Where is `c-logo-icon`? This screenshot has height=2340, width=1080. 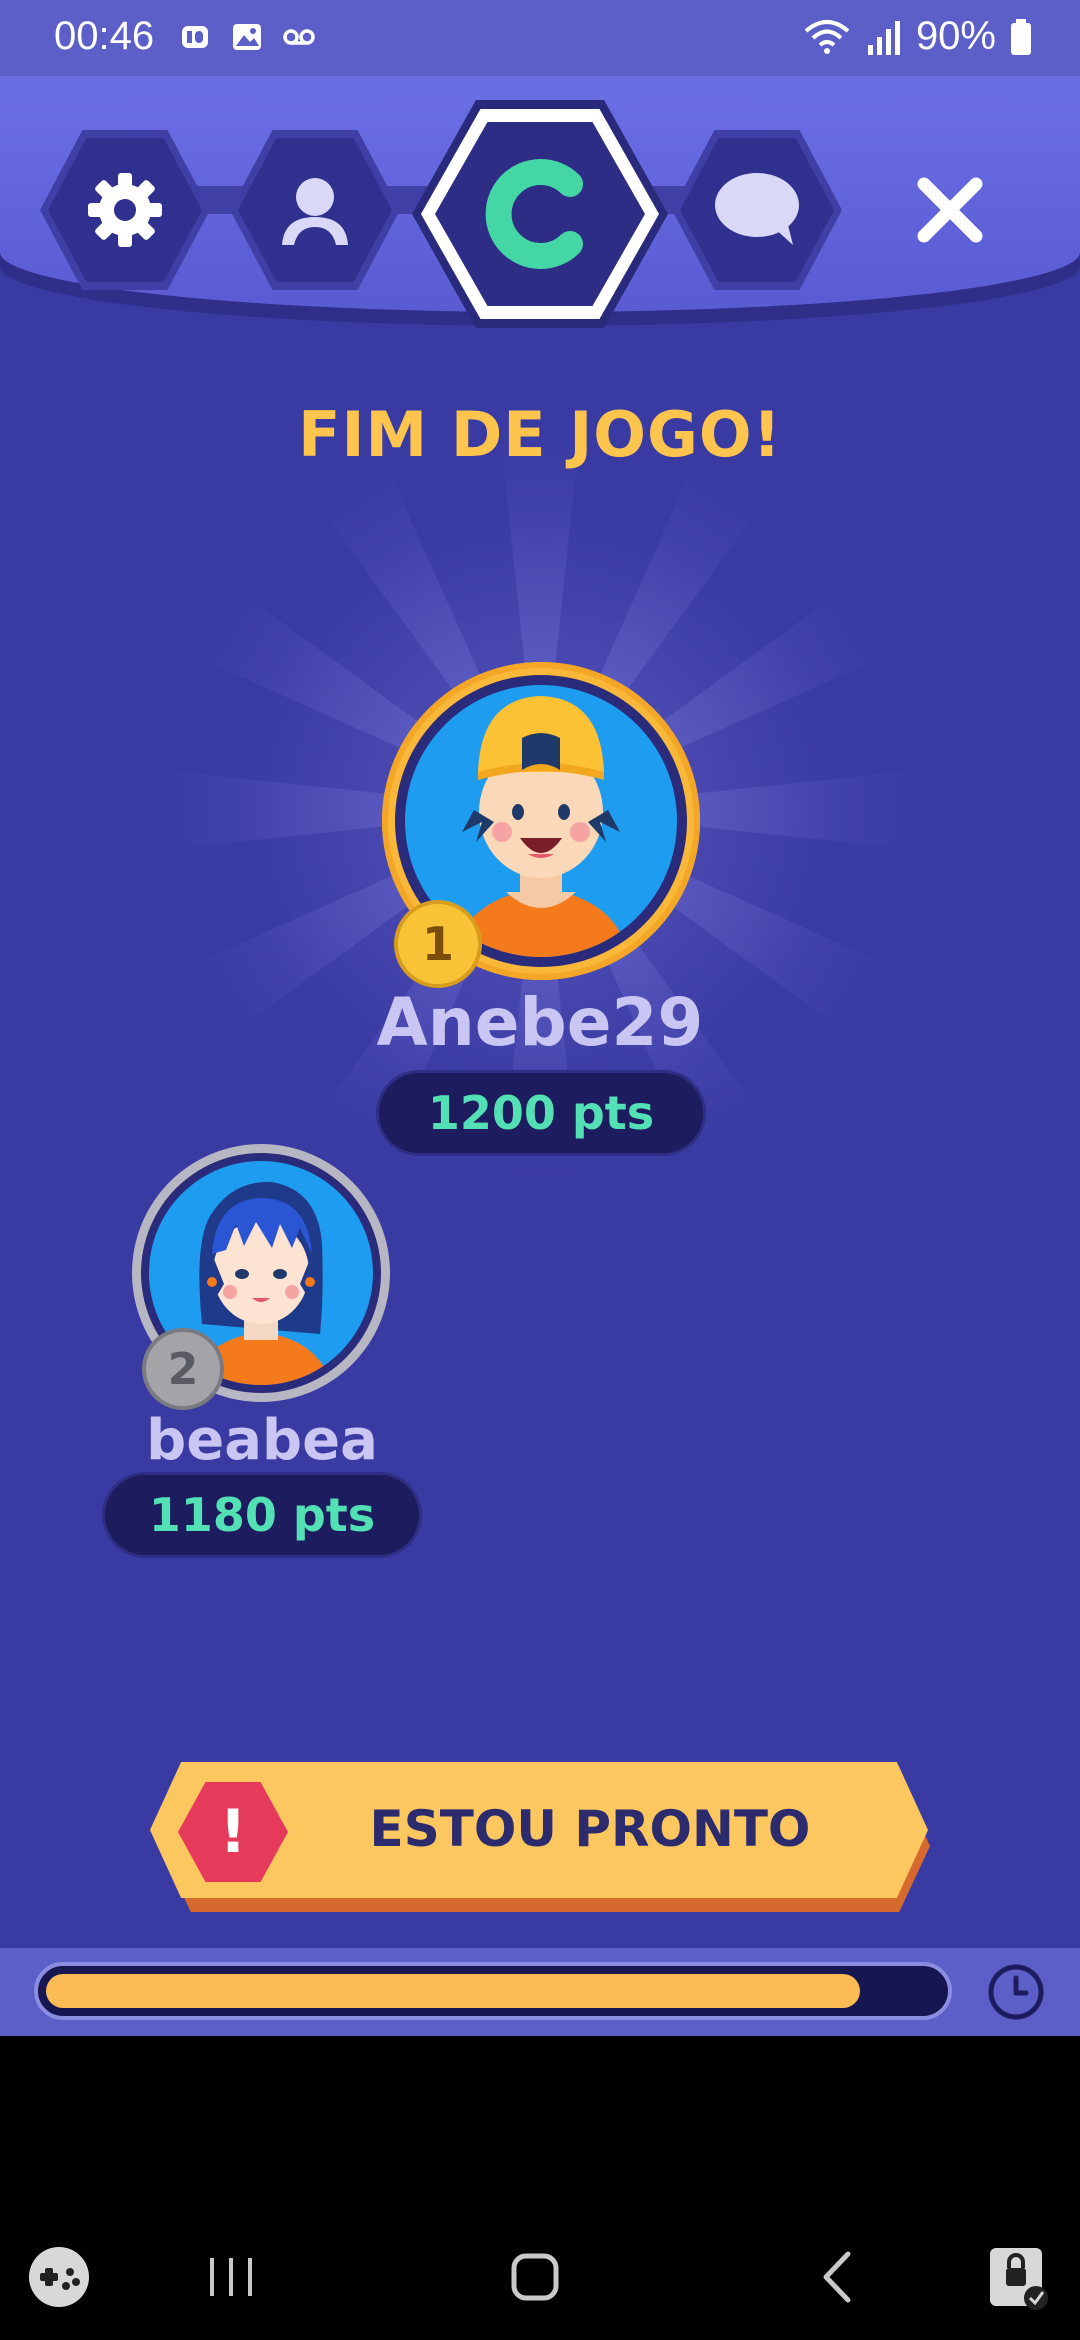
c-logo-icon is located at coordinates (534, 214).